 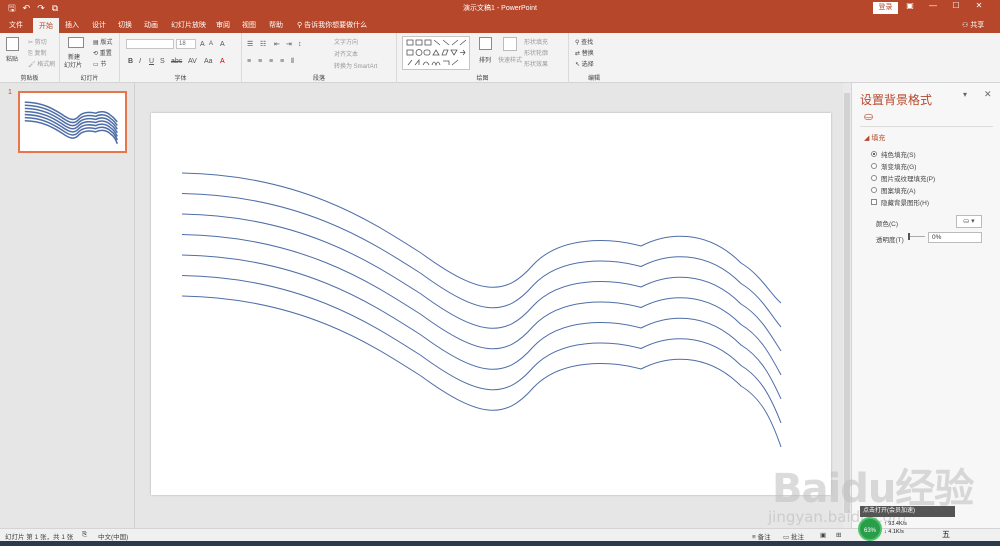 I want to click on cut-button: ✂ 剪切, so click(x=37, y=41).